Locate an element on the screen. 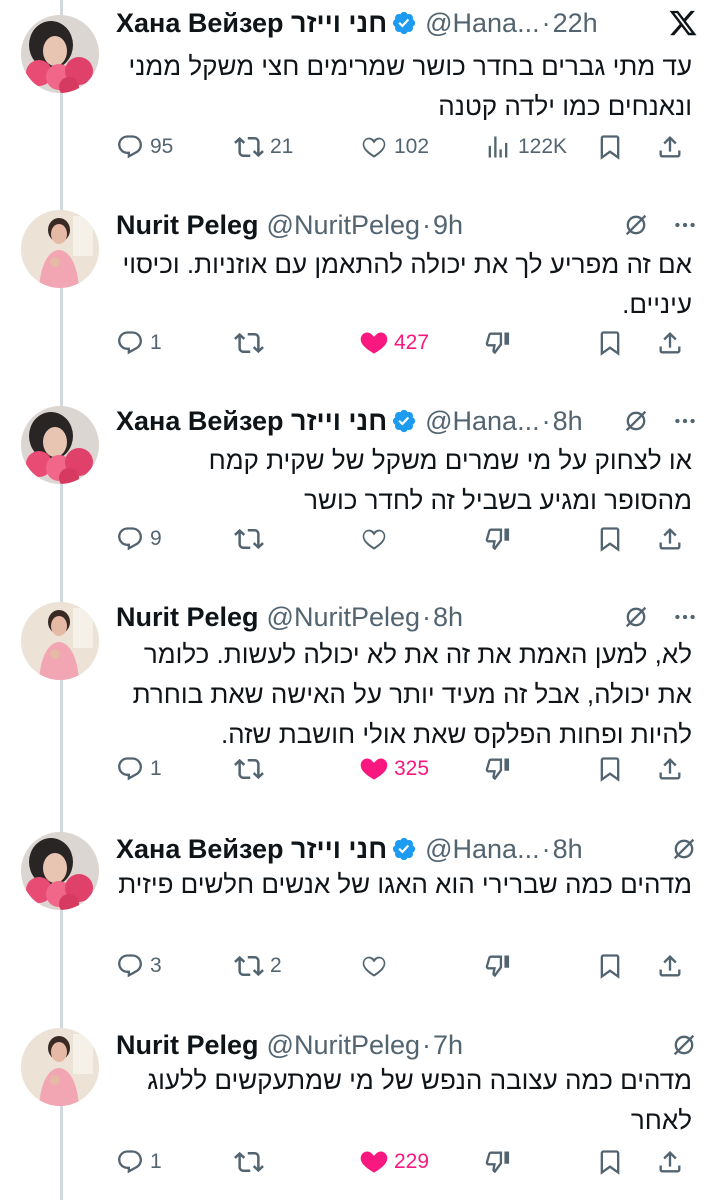  like-button: 102 is located at coordinates (394, 147).